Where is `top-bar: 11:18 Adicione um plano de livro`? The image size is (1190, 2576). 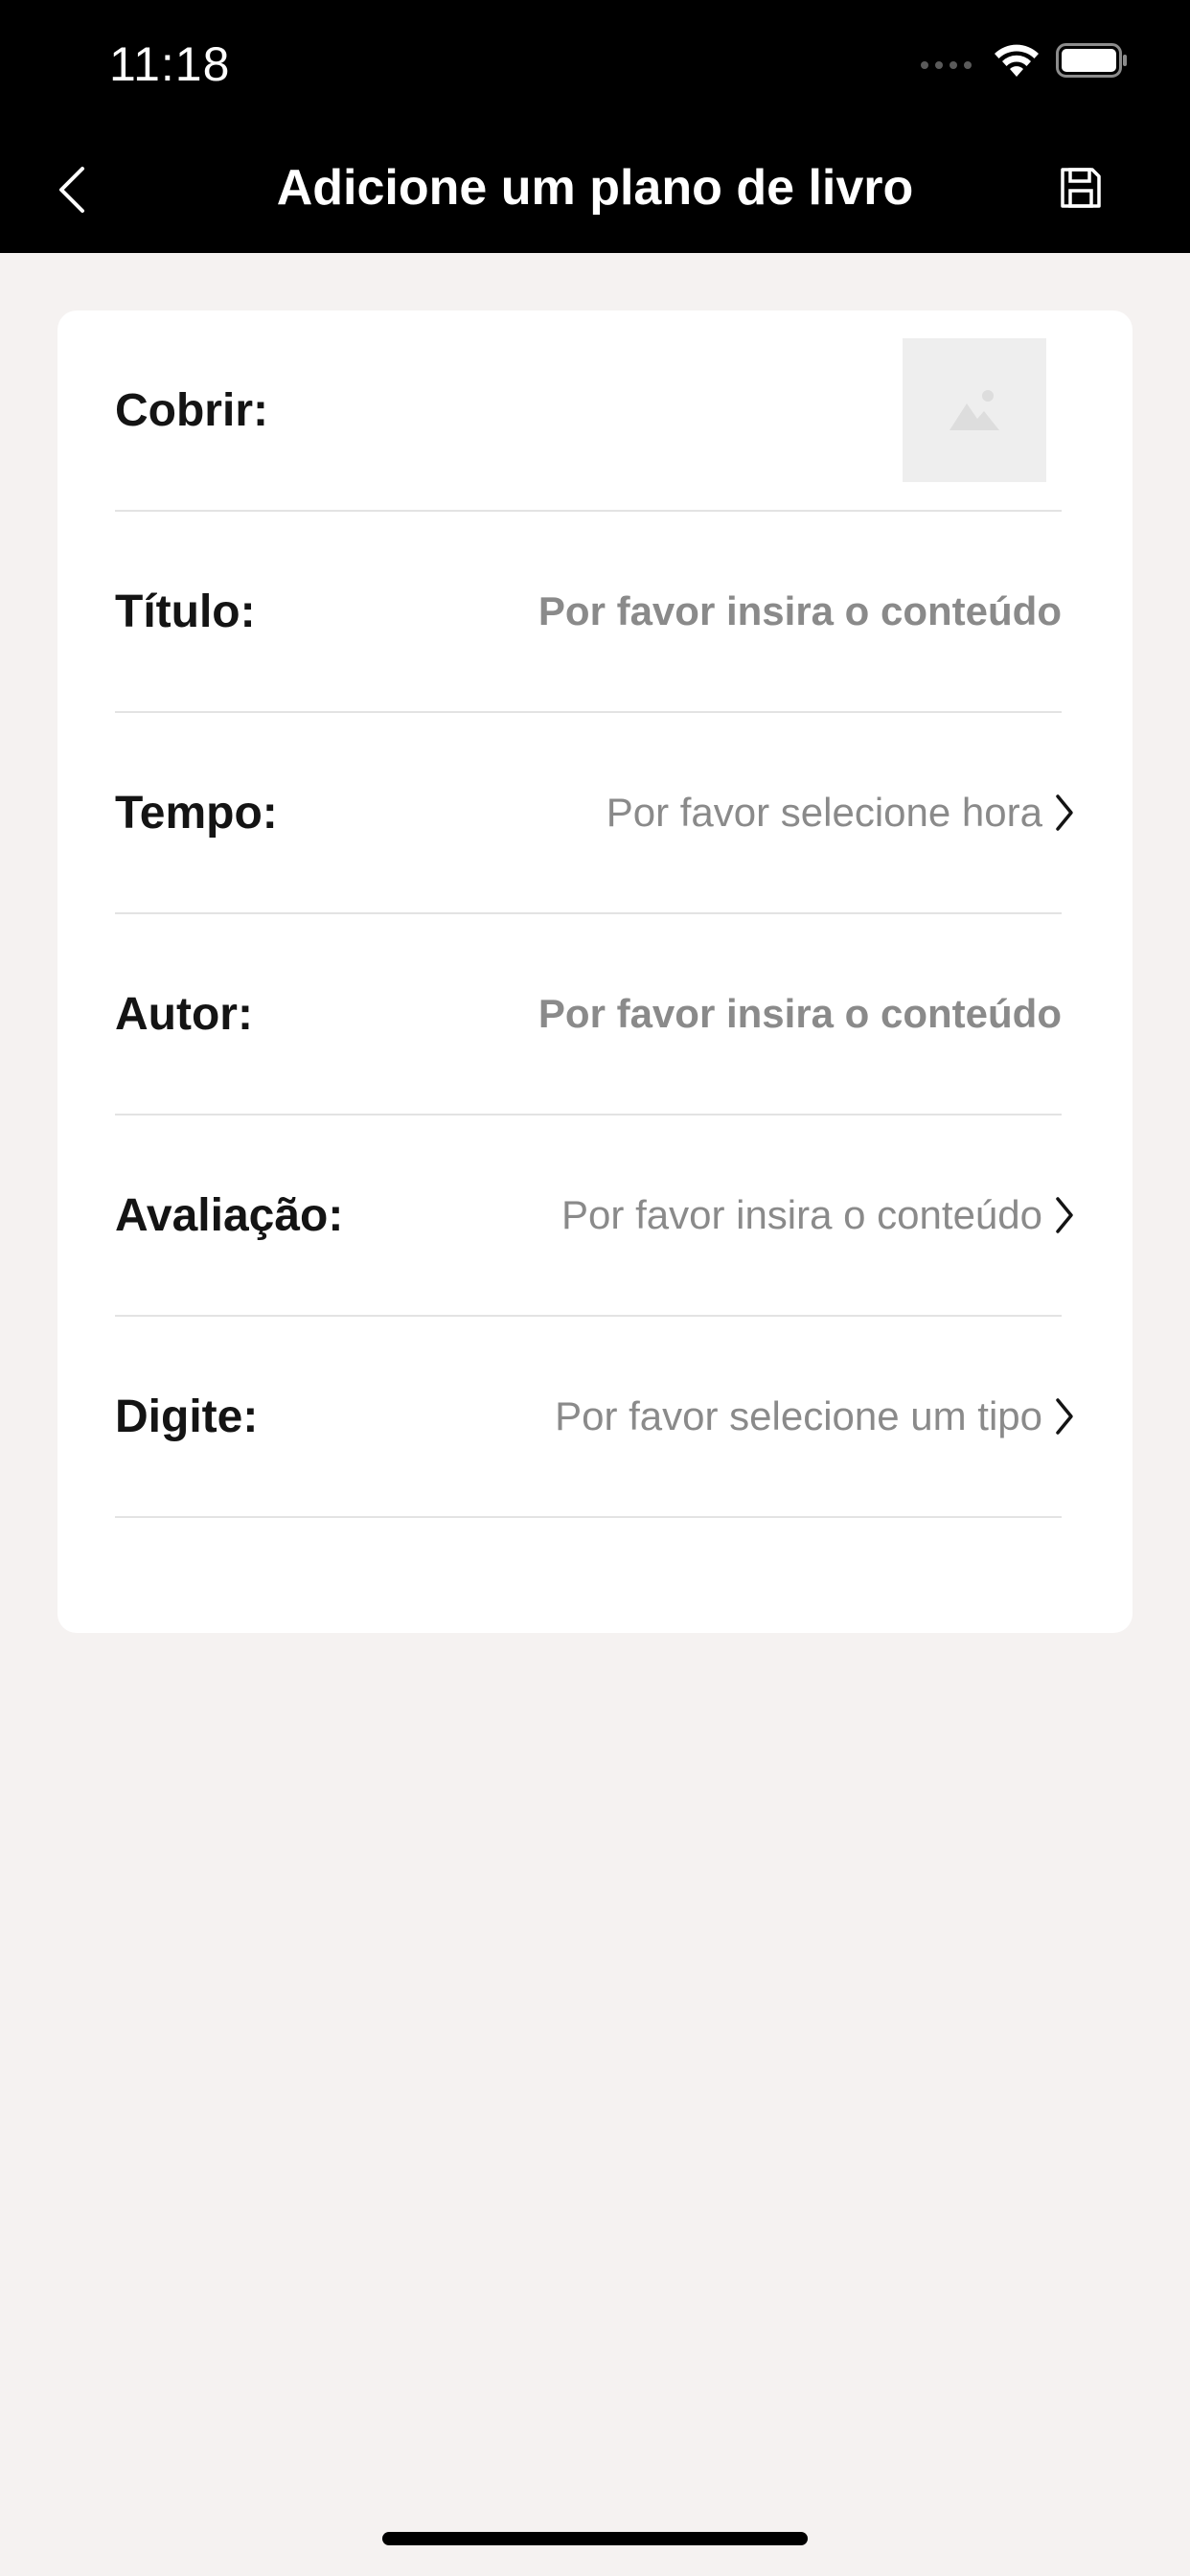
top-bar: 11:18 Adicione um plano de livro is located at coordinates (595, 126).